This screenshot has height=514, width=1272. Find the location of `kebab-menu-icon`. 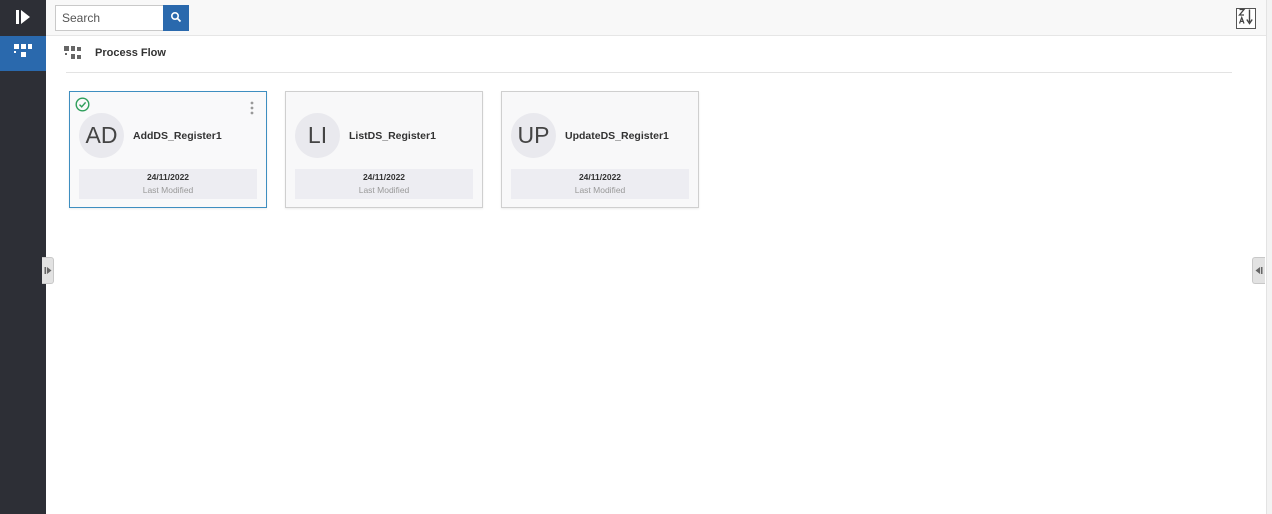

kebab-menu-icon is located at coordinates (252, 108).